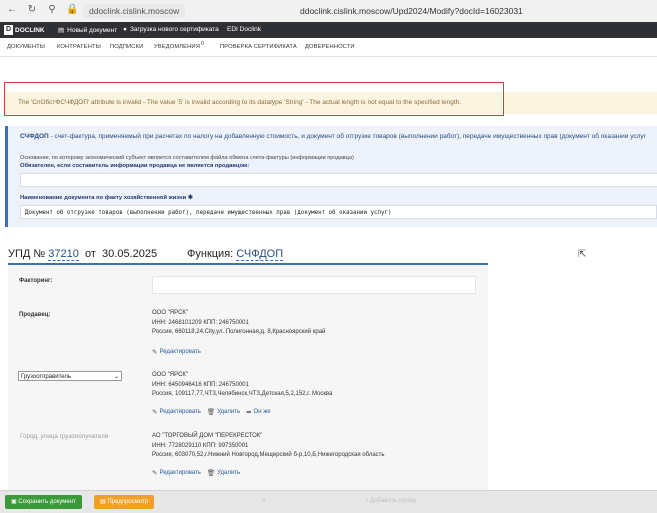 The image size is (657, 513). I want to click on consignee-name: АО "ТОРГОВЫЙ ДОМ "ПЕРЕКРЕСТОК", so click(207, 436).